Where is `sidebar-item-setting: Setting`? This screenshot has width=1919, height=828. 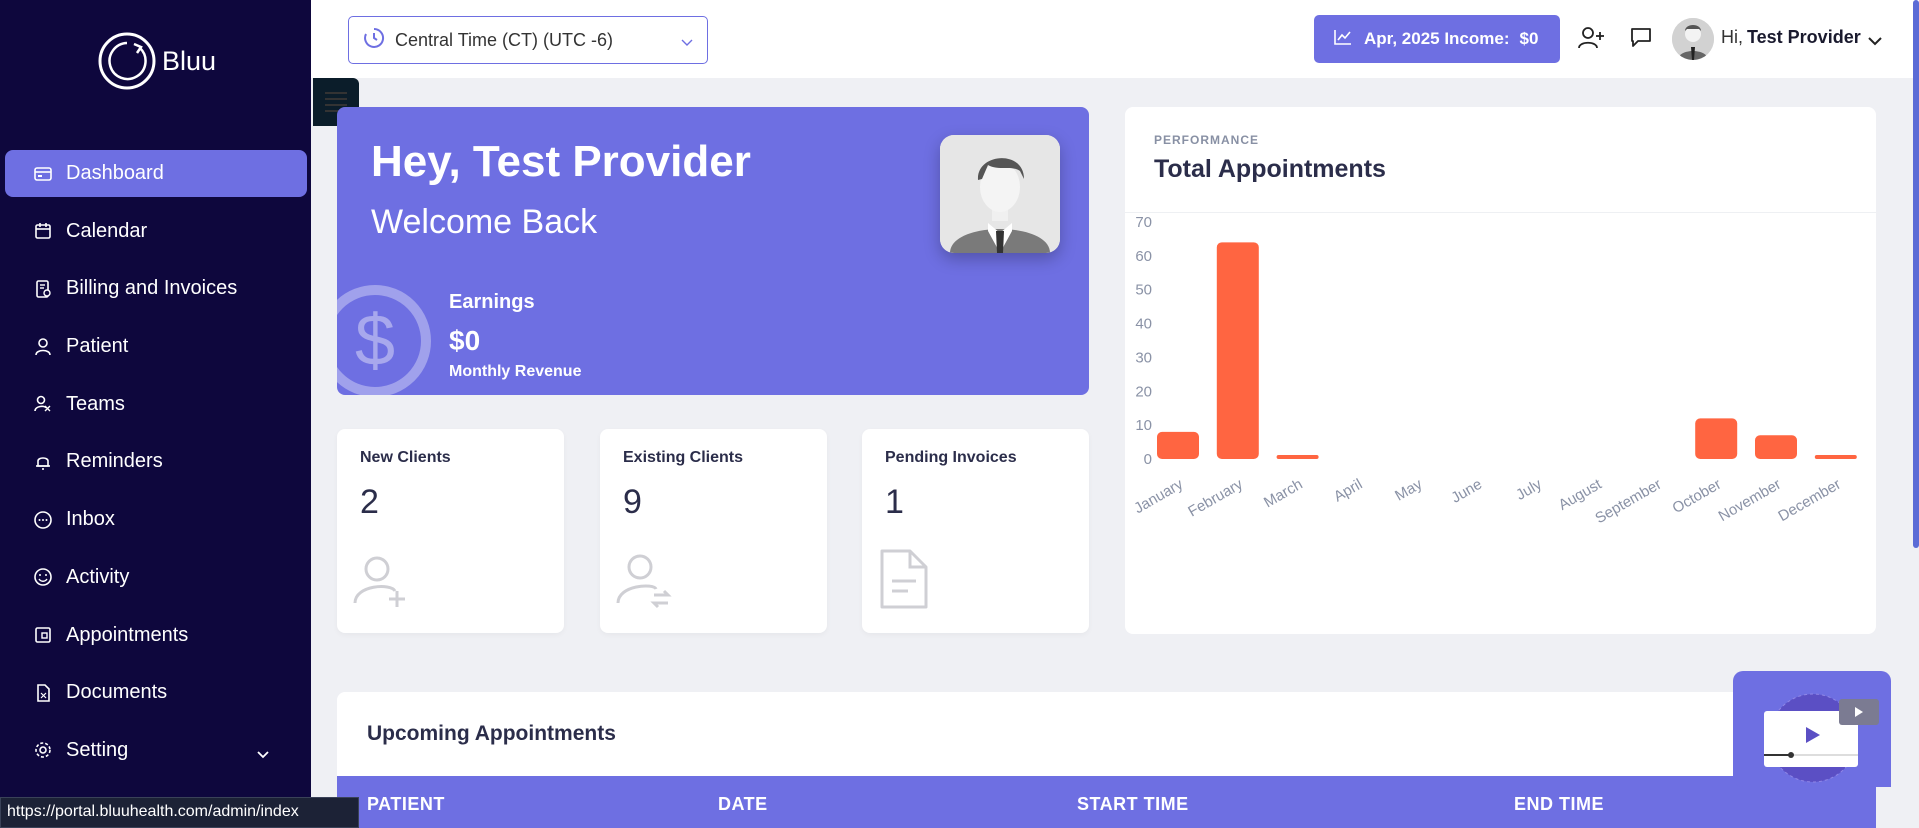
sidebar-item-setting: Setting is located at coordinates (156, 750).